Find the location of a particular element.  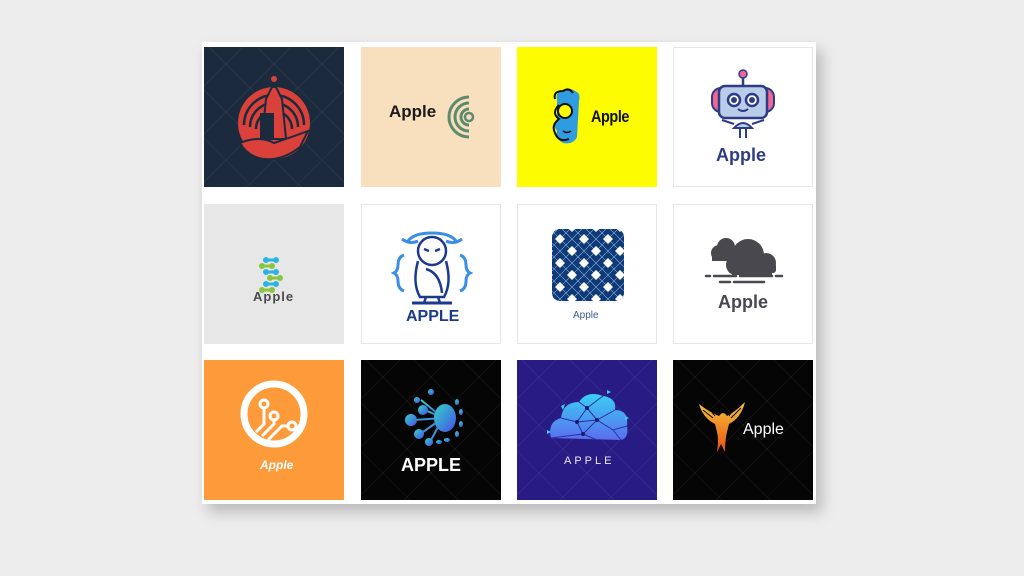

polygon-cloud-icon is located at coordinates (588, 415).